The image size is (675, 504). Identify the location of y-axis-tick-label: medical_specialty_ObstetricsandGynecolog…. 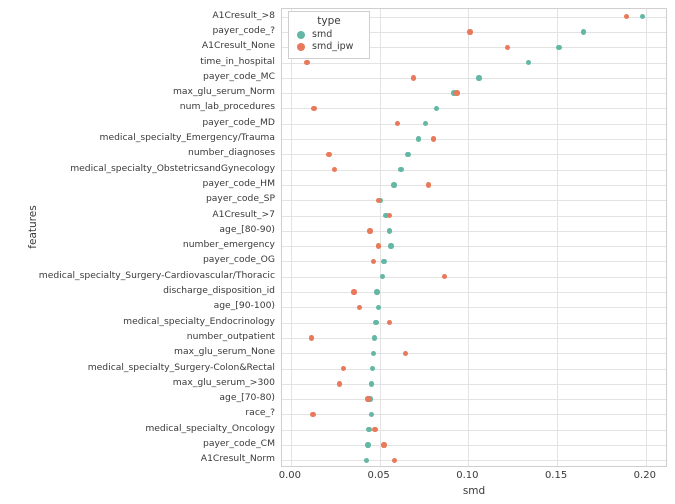
(172, 168).